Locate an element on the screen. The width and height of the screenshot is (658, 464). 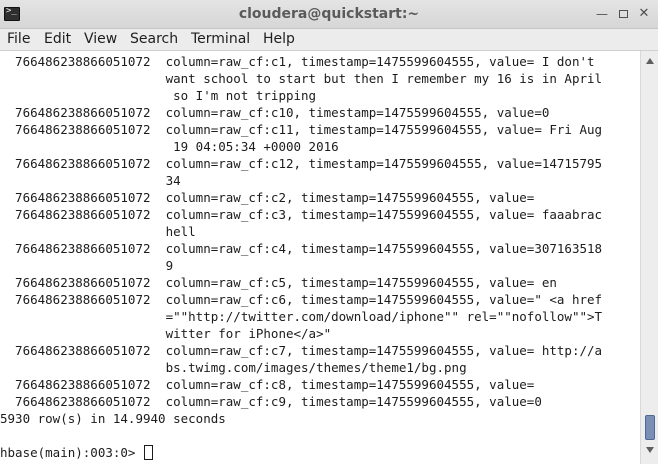
menu-file: File is located at coordinates (18, 39).